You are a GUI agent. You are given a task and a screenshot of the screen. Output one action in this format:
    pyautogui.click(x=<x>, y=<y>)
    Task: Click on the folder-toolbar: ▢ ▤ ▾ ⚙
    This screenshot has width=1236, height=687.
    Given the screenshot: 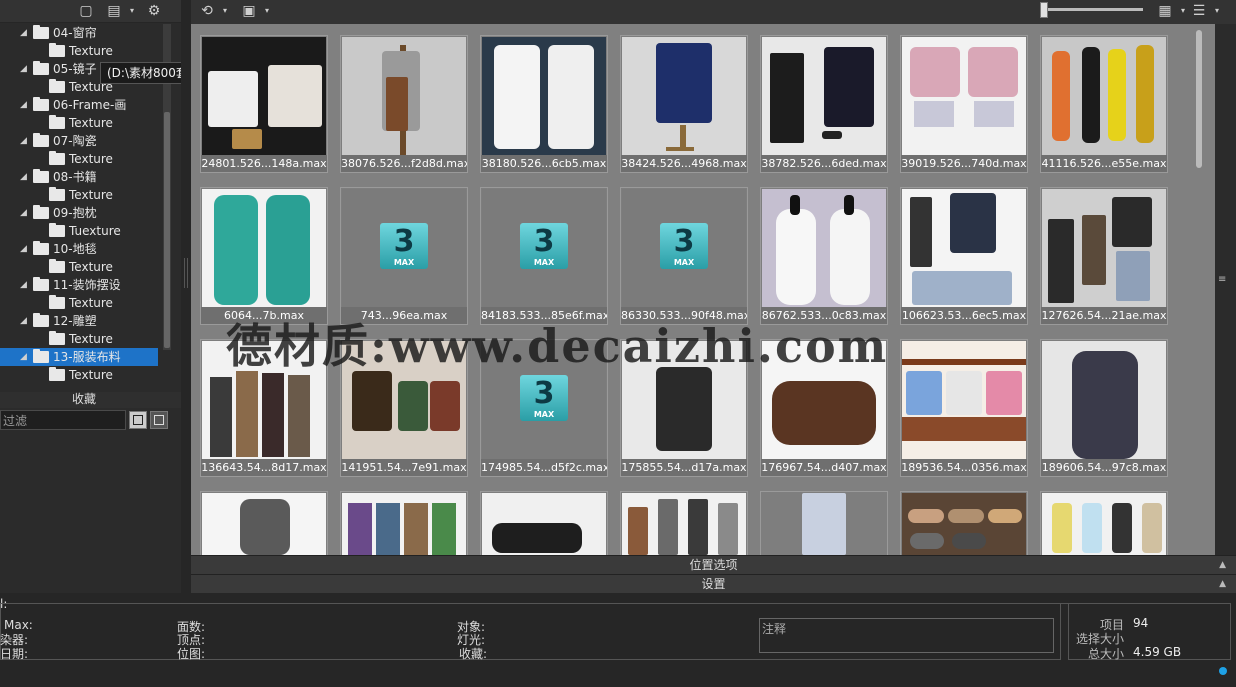 What is the action you would take?
    pyautogui.click(x=90, y=11)
    